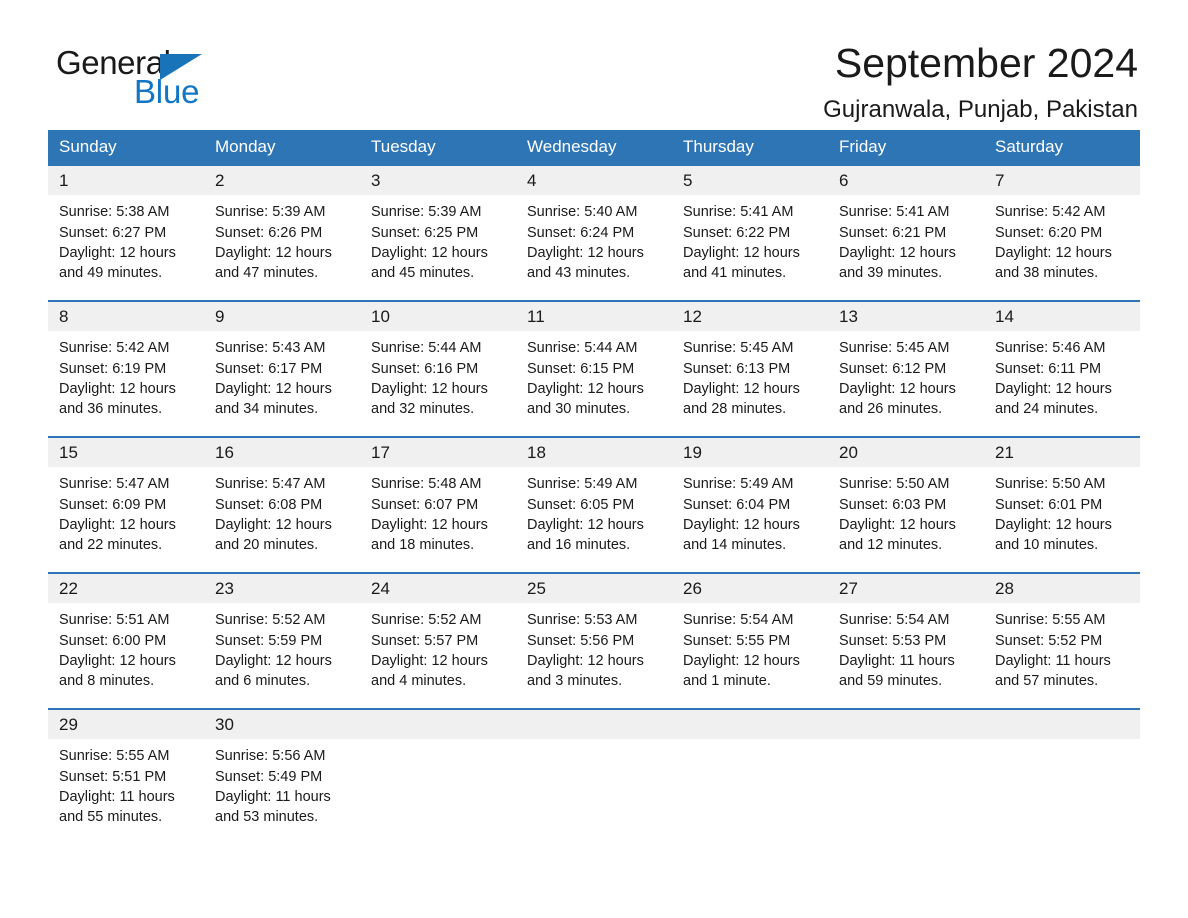 The image size is (1188, 918). What do you see at coordinates (282, 180) in the screenshot?
I see `day-number: 2` at bounding box center [282, 180].